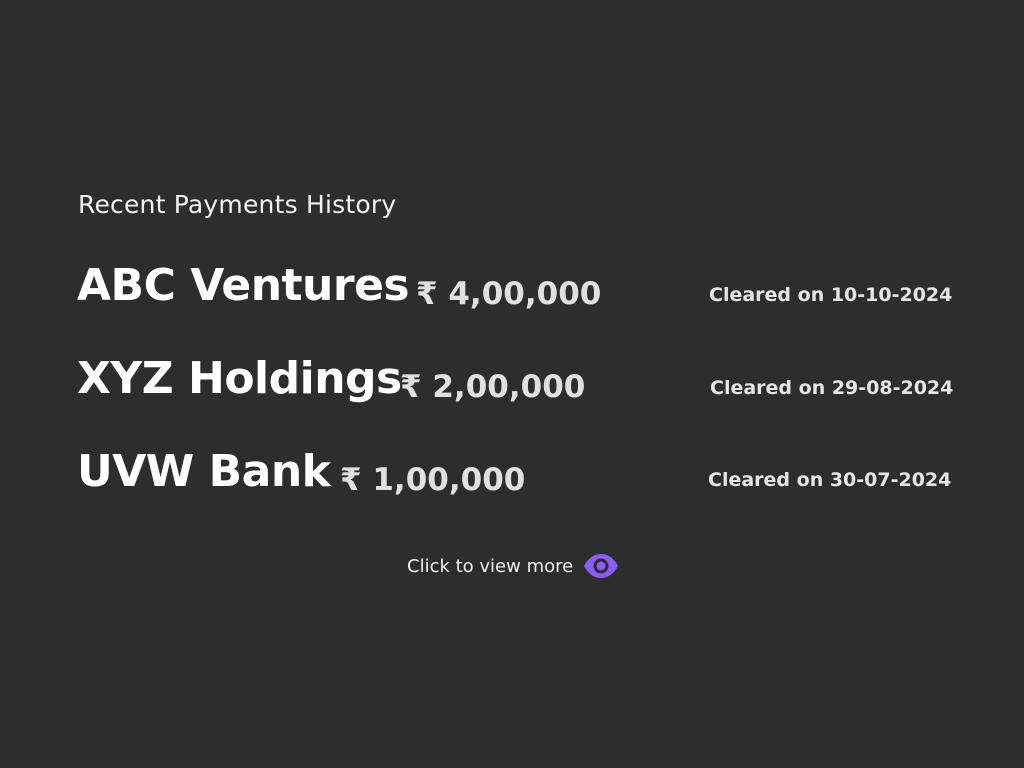 The width and height of the screenshot is (1024, 768). What do you see at coordinates (490, 566) in the screenshot?
I see `view-more-label: Click to view more` at bounding box center [490, 566].